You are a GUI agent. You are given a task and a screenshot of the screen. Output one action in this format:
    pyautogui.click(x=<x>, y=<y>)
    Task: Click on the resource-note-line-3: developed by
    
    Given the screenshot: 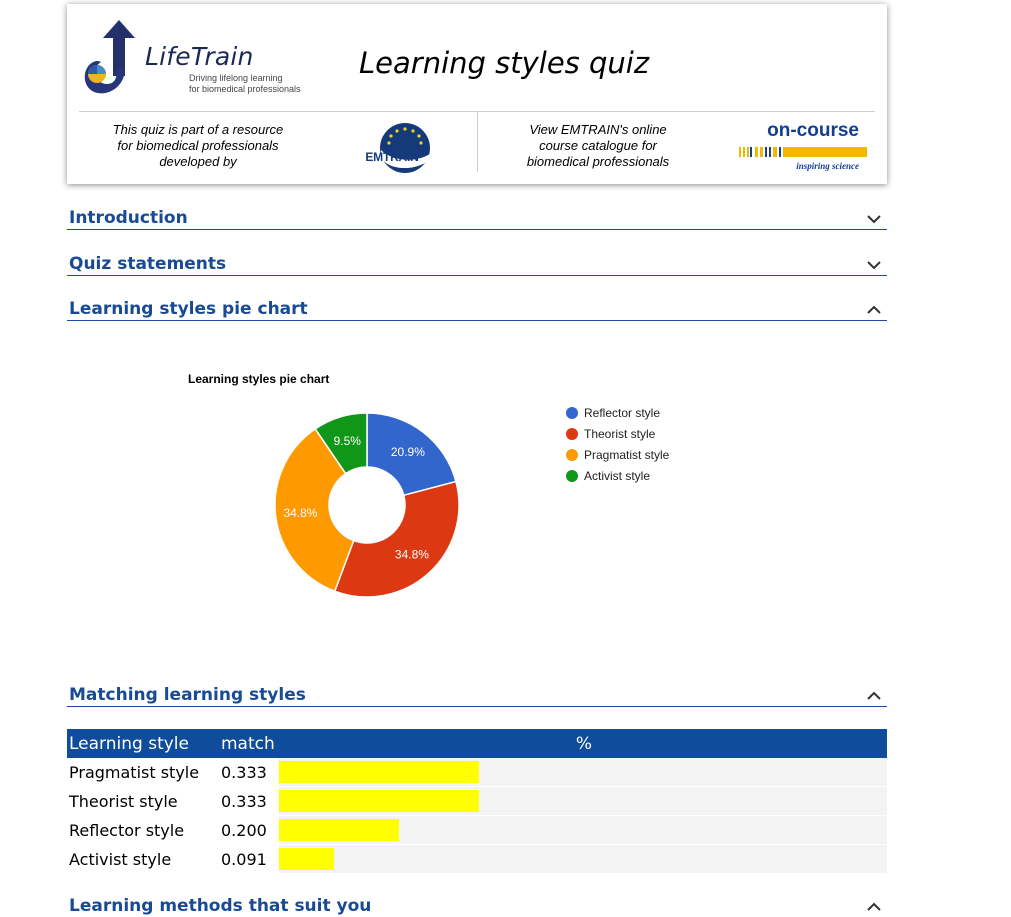 What is the action you would take?
    pyautogui.click(x=198, y=161)
    